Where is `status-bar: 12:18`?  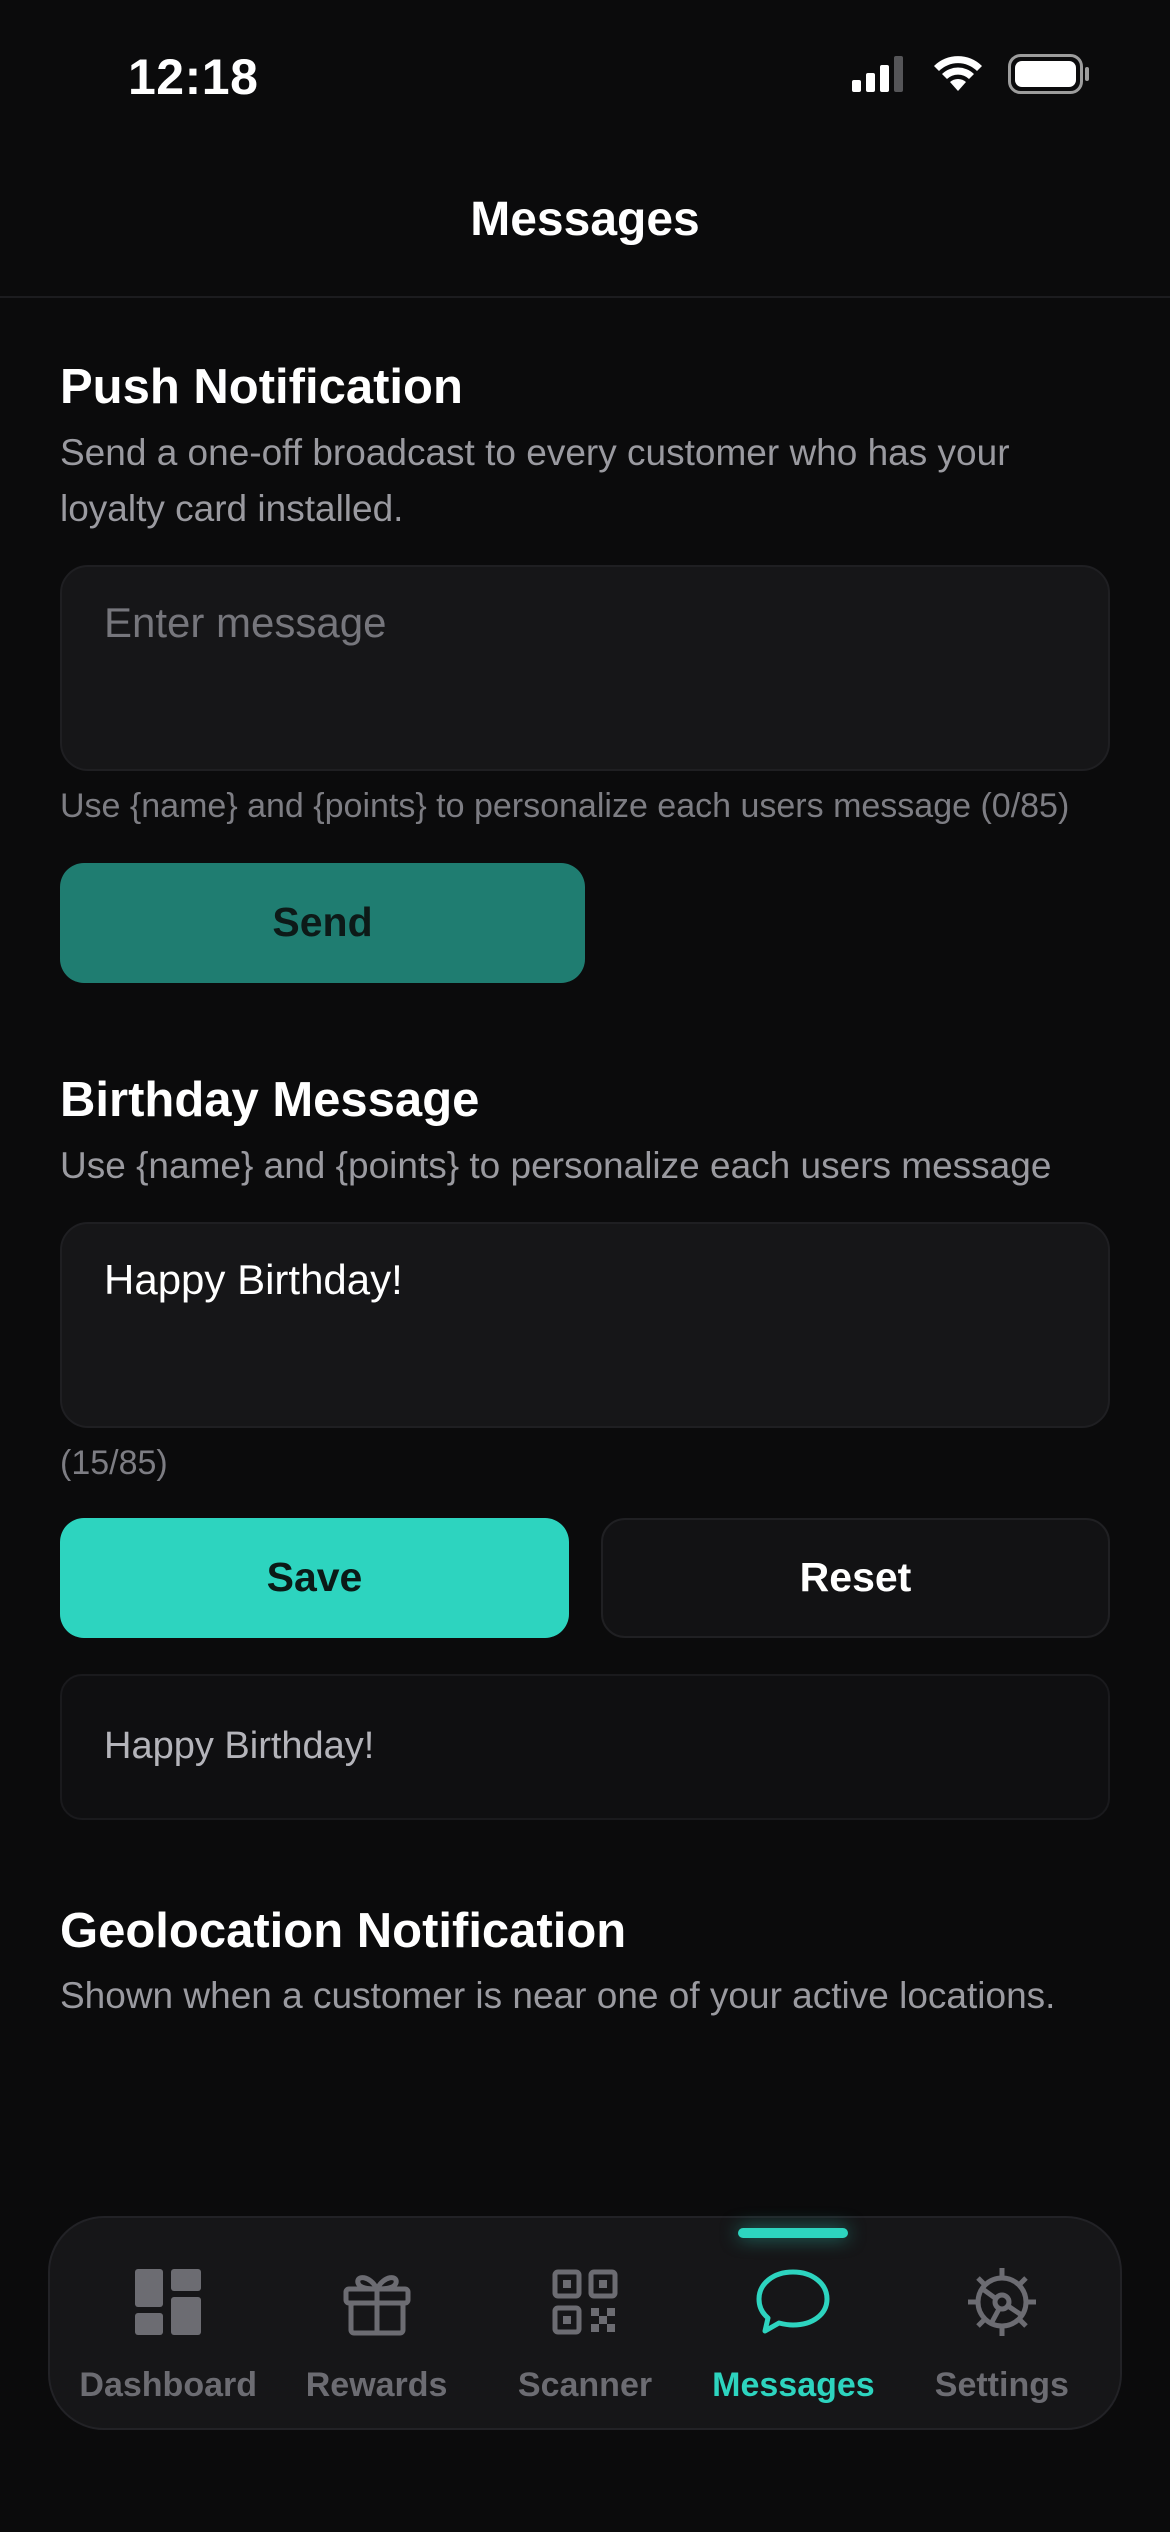 status-bar: 12:18 is located at coordinates (585, 75).